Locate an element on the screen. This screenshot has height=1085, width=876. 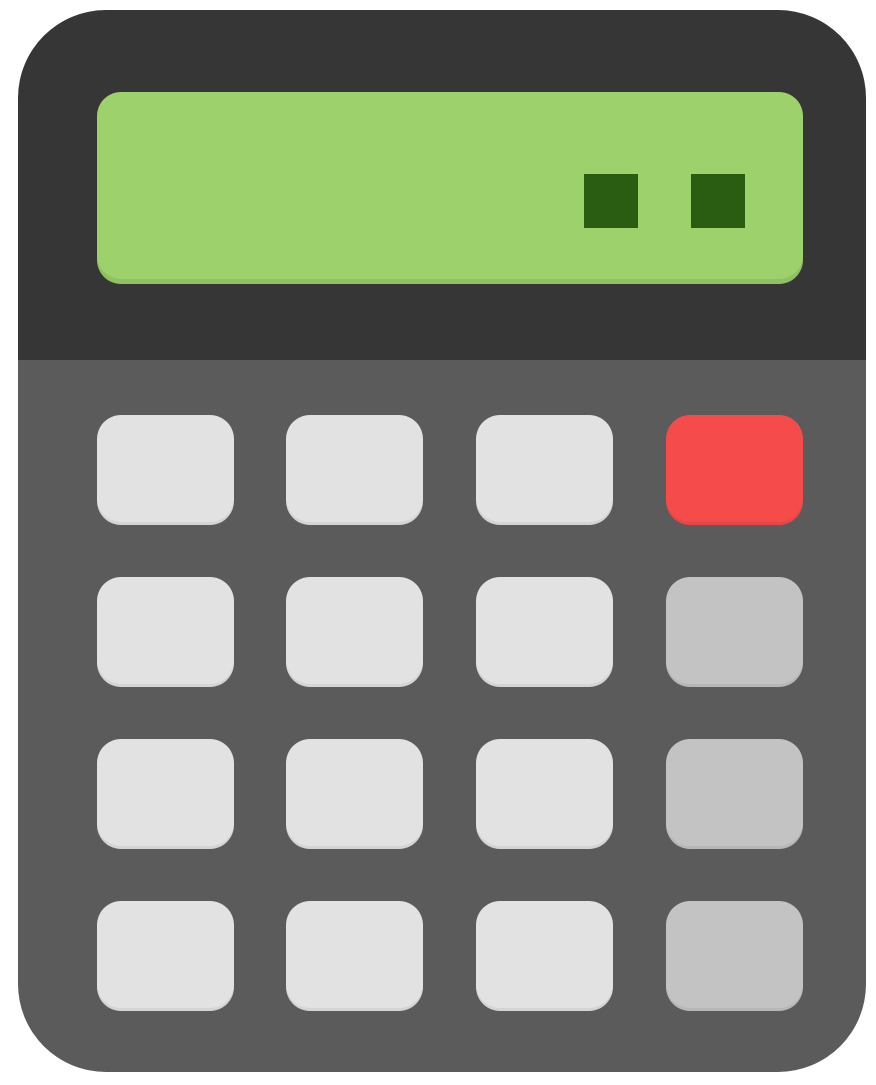
key-r1-c1 is located at coordinates (165, 470).